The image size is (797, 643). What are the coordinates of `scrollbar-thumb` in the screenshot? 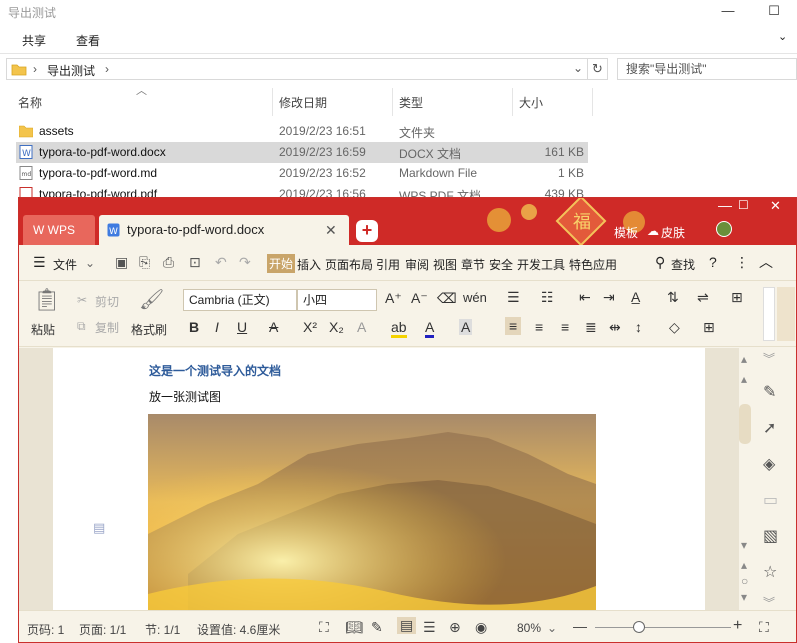 It's located at (745, 424).